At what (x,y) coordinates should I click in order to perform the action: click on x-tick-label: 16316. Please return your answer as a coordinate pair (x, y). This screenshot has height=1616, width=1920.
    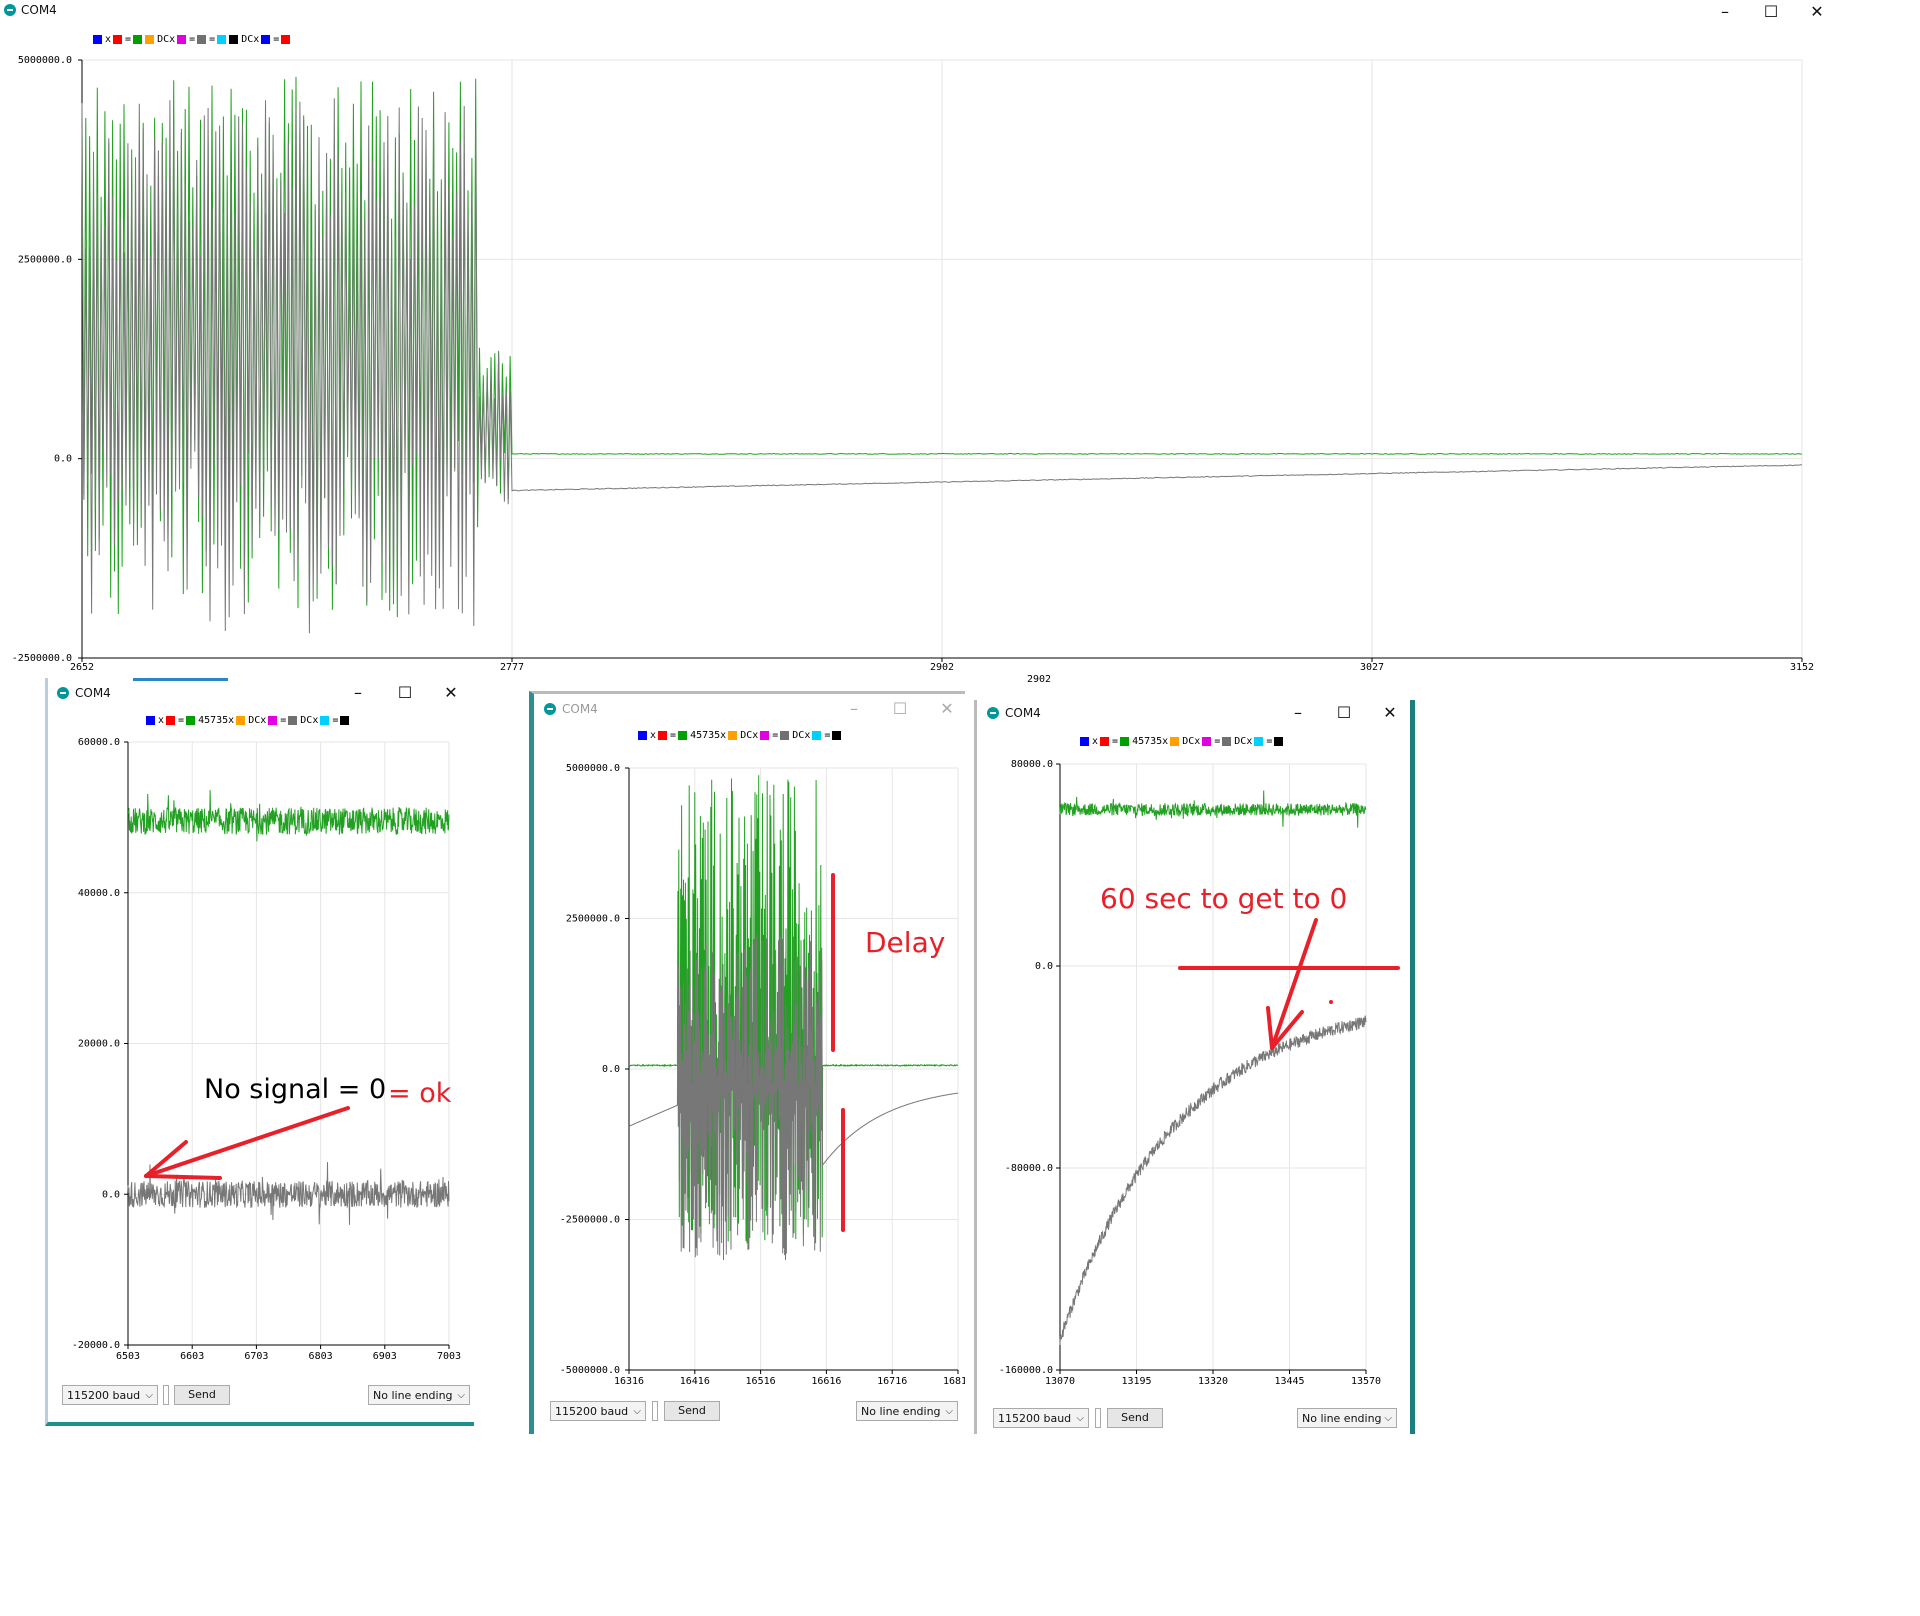
    Looking at the image, I should click on (629, 1381).